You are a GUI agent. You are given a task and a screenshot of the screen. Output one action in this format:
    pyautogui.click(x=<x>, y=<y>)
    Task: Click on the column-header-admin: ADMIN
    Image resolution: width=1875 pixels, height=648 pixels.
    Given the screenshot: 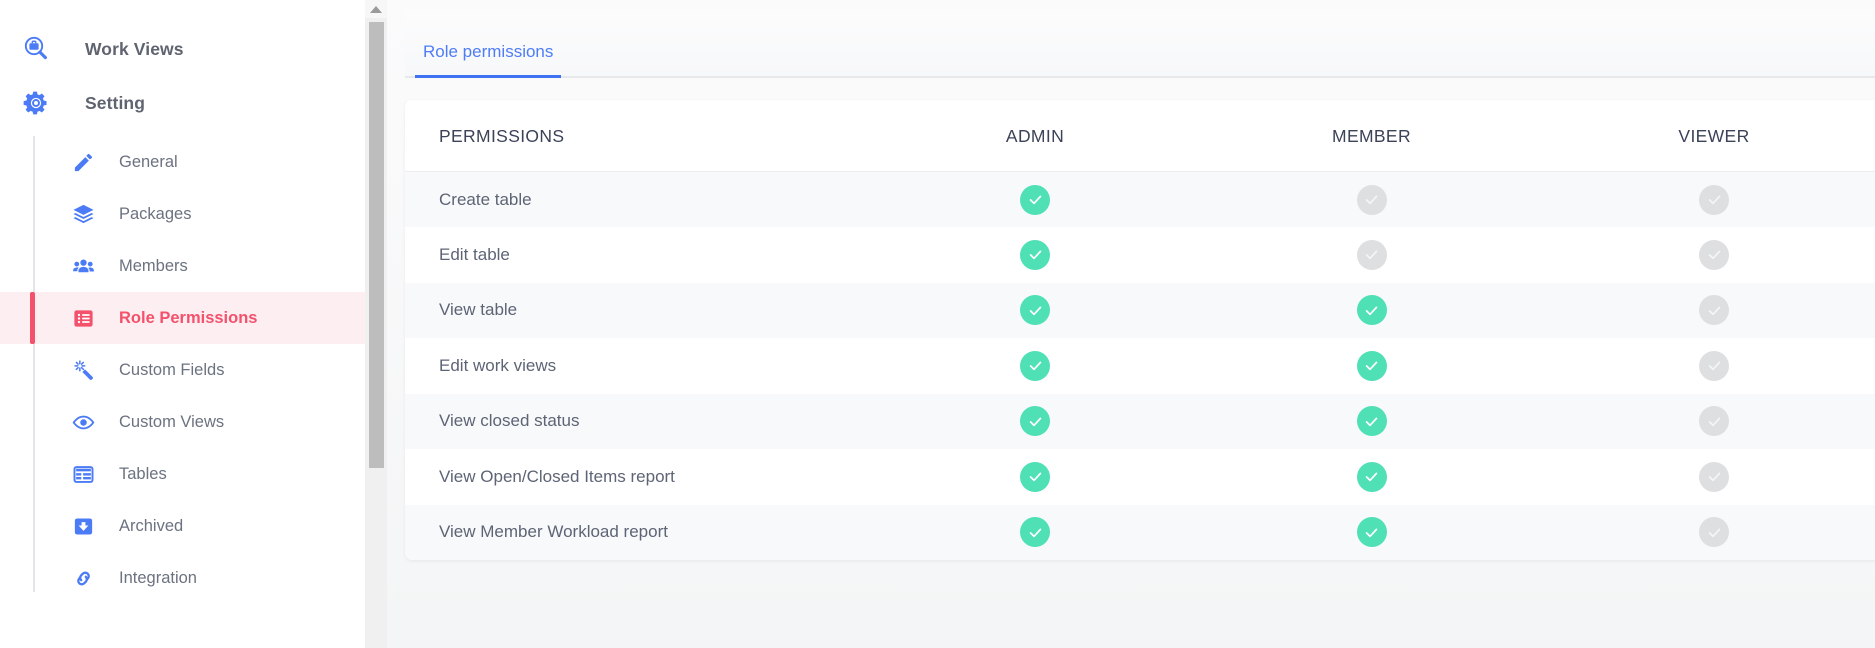 What is the action you would take?
    pyautogui.click(x=1035, y=136)
    